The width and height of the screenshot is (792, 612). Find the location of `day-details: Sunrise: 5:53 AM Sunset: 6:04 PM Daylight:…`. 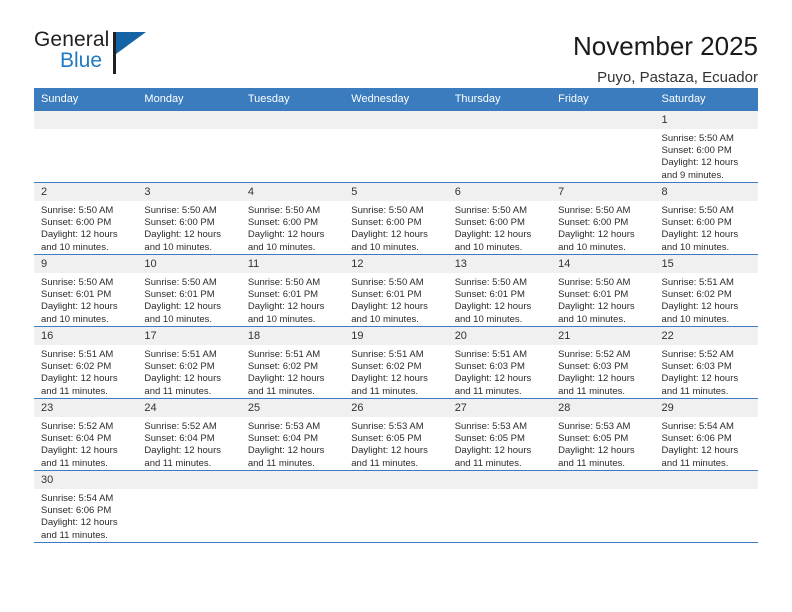

day-details: Sunrise: 5:53 AM Sunset: 6:04 PM Daylight:… is located at coordinates (292, 443).